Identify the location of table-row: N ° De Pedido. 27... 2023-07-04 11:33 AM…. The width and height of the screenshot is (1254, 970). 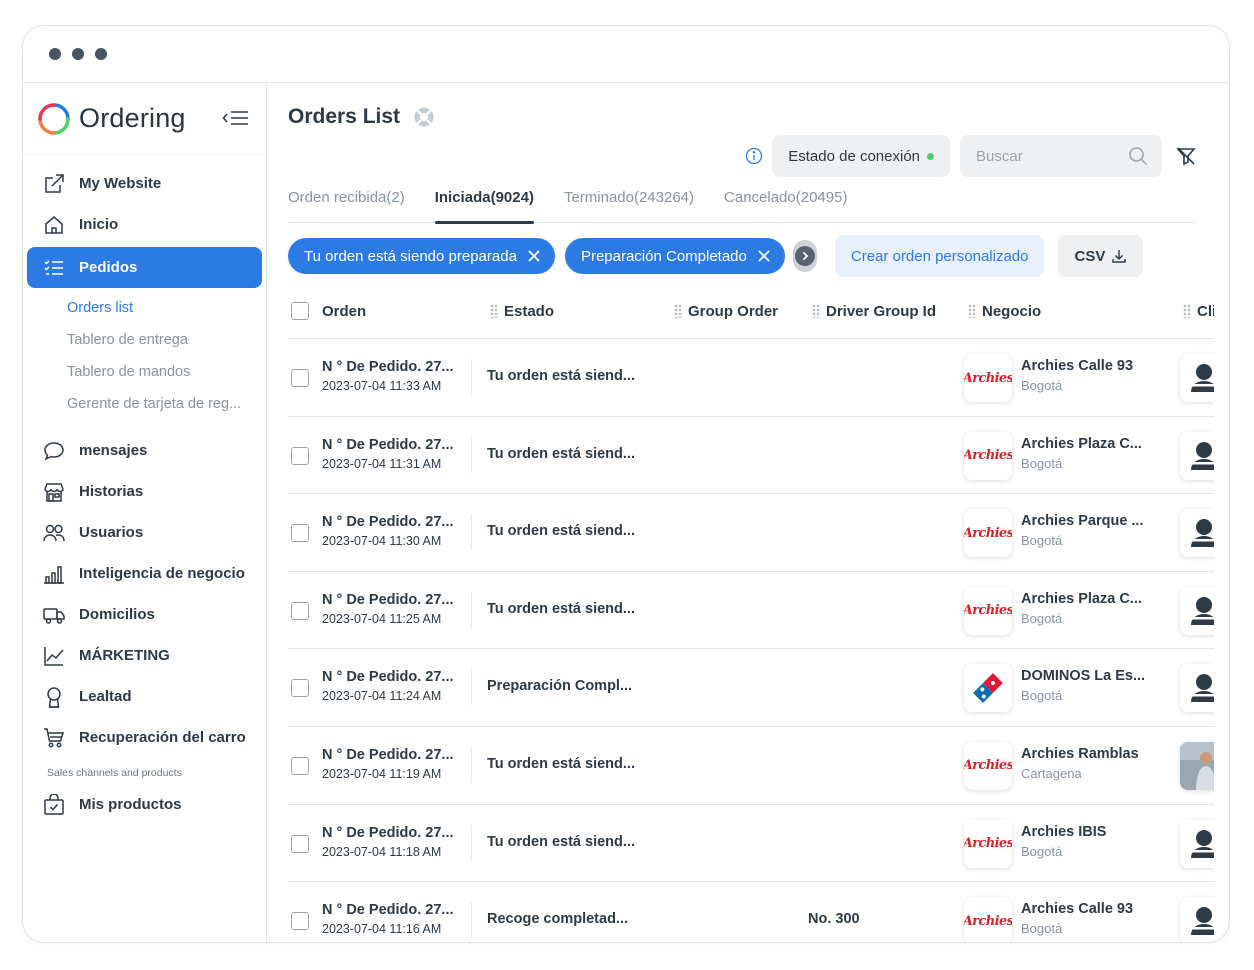
(751, 378).